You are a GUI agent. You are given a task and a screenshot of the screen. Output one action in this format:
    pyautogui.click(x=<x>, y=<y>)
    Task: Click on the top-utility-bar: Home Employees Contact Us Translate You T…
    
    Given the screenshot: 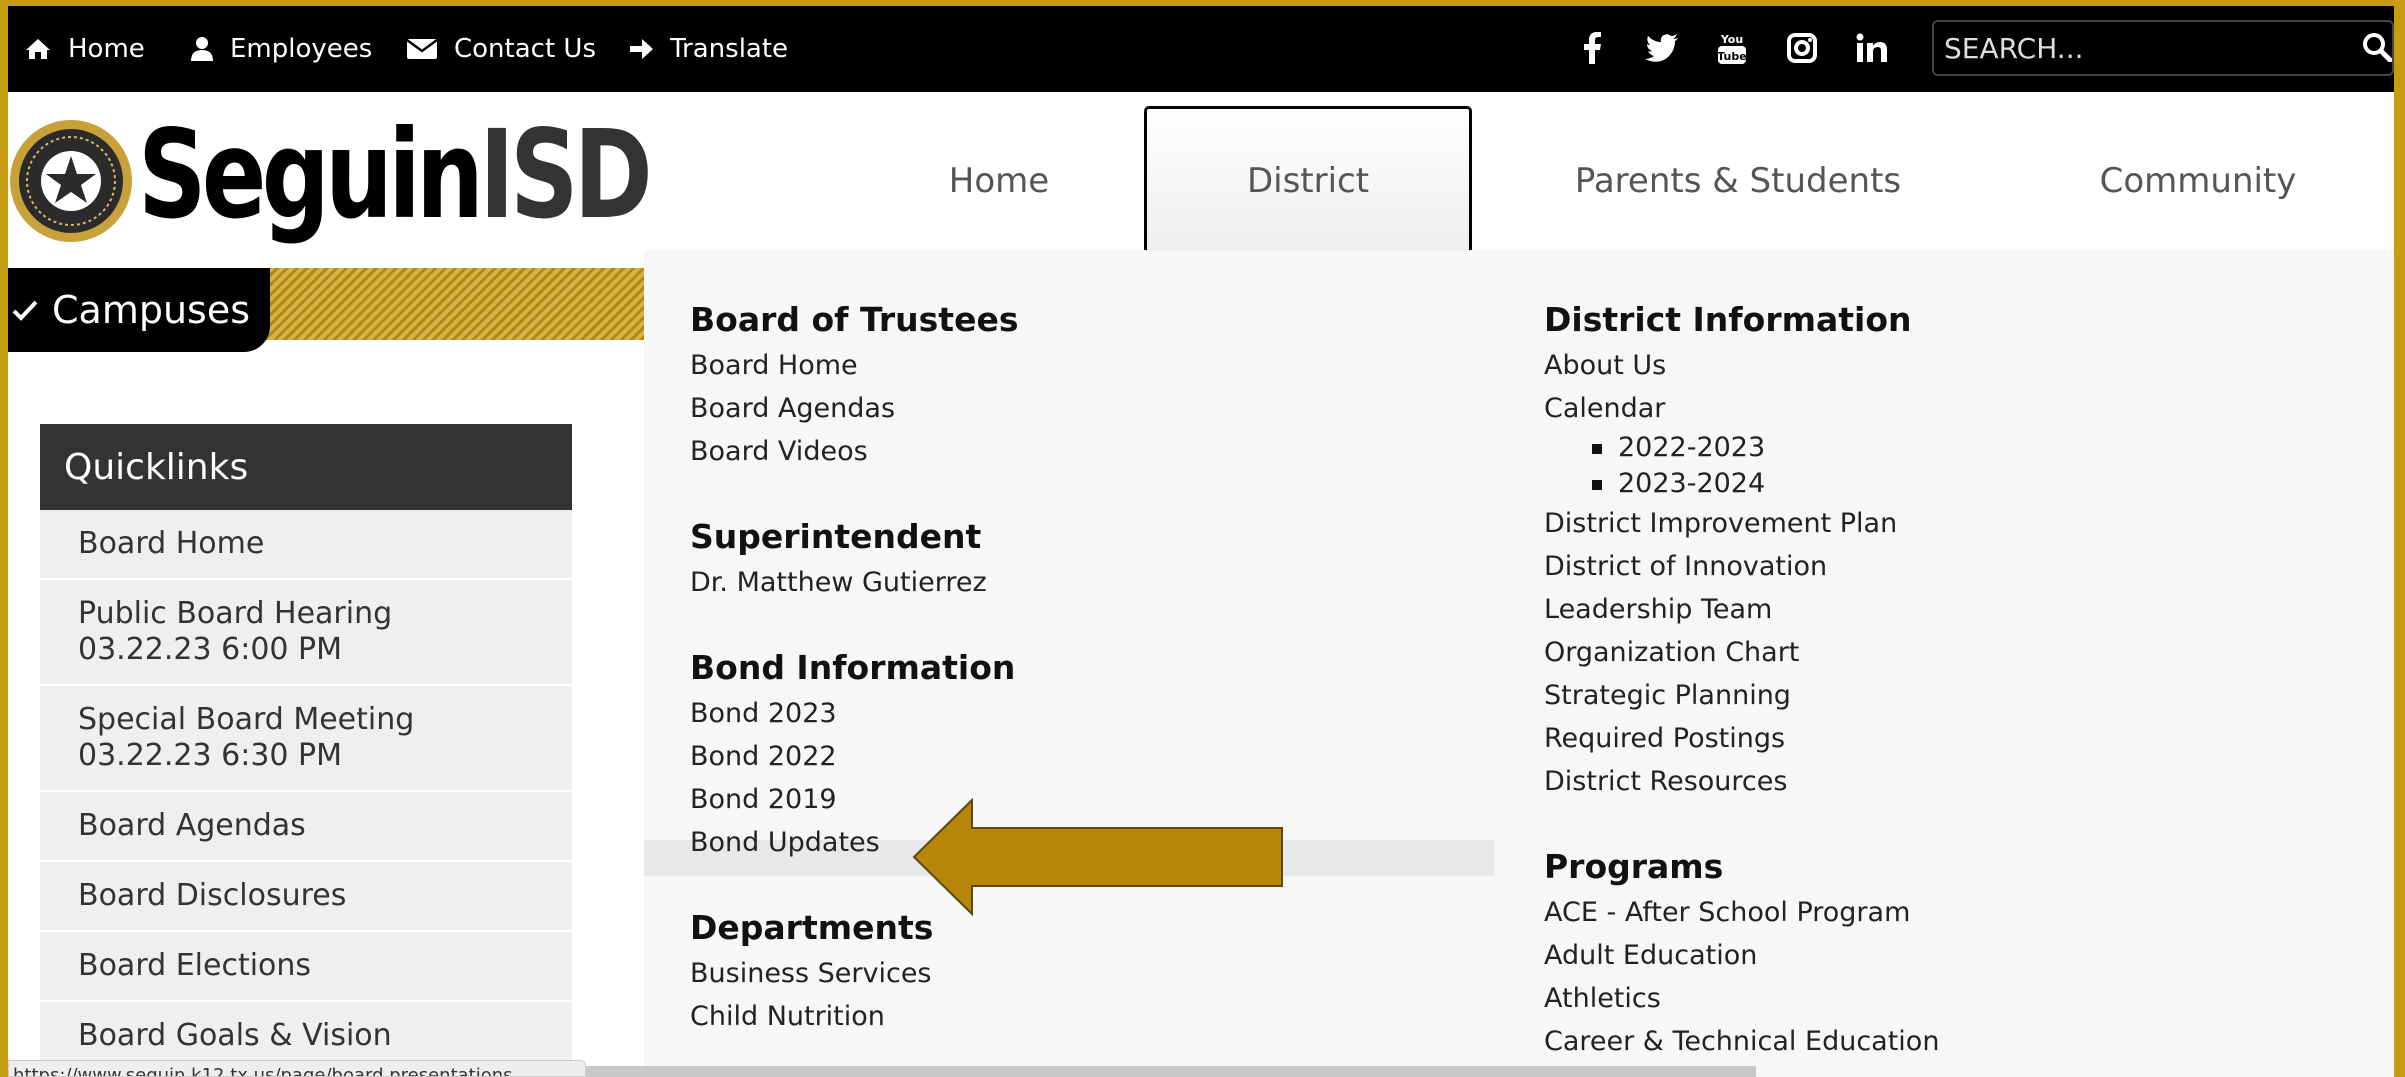 What is the action you would take?
    pyautogui.click(x=1201, y=49)
    